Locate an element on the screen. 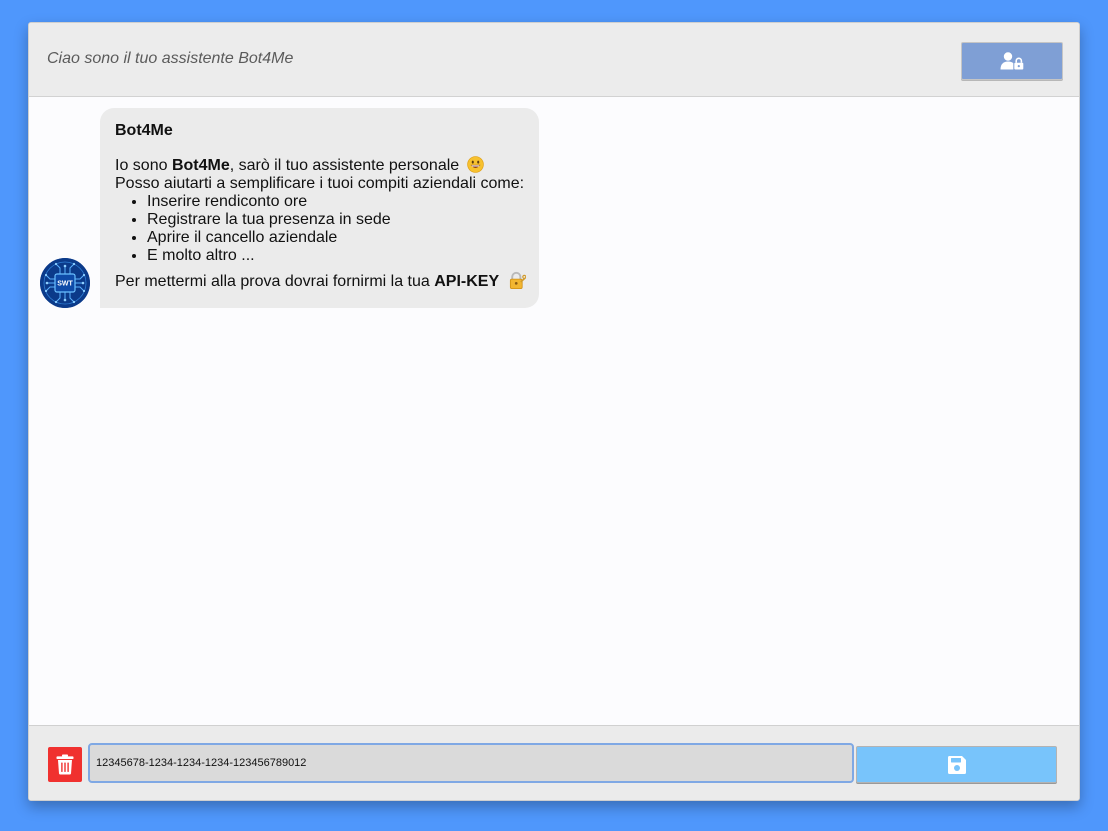 This screenshot has width=1108, height=831. api-key-input is located at coordinates (471, 763).